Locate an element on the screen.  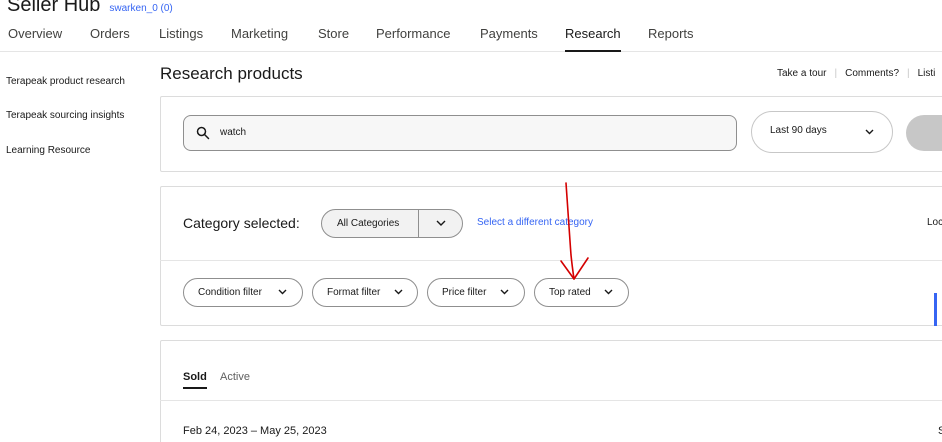
search-value: watch is located at coordinates (233, 132).